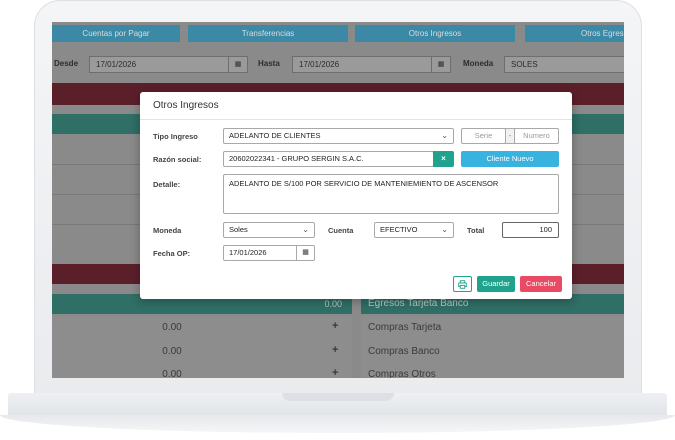 This screenshot has width=675, height=440. I want to click on list-item-label: Compras Tarjeta, so click(405, 327).